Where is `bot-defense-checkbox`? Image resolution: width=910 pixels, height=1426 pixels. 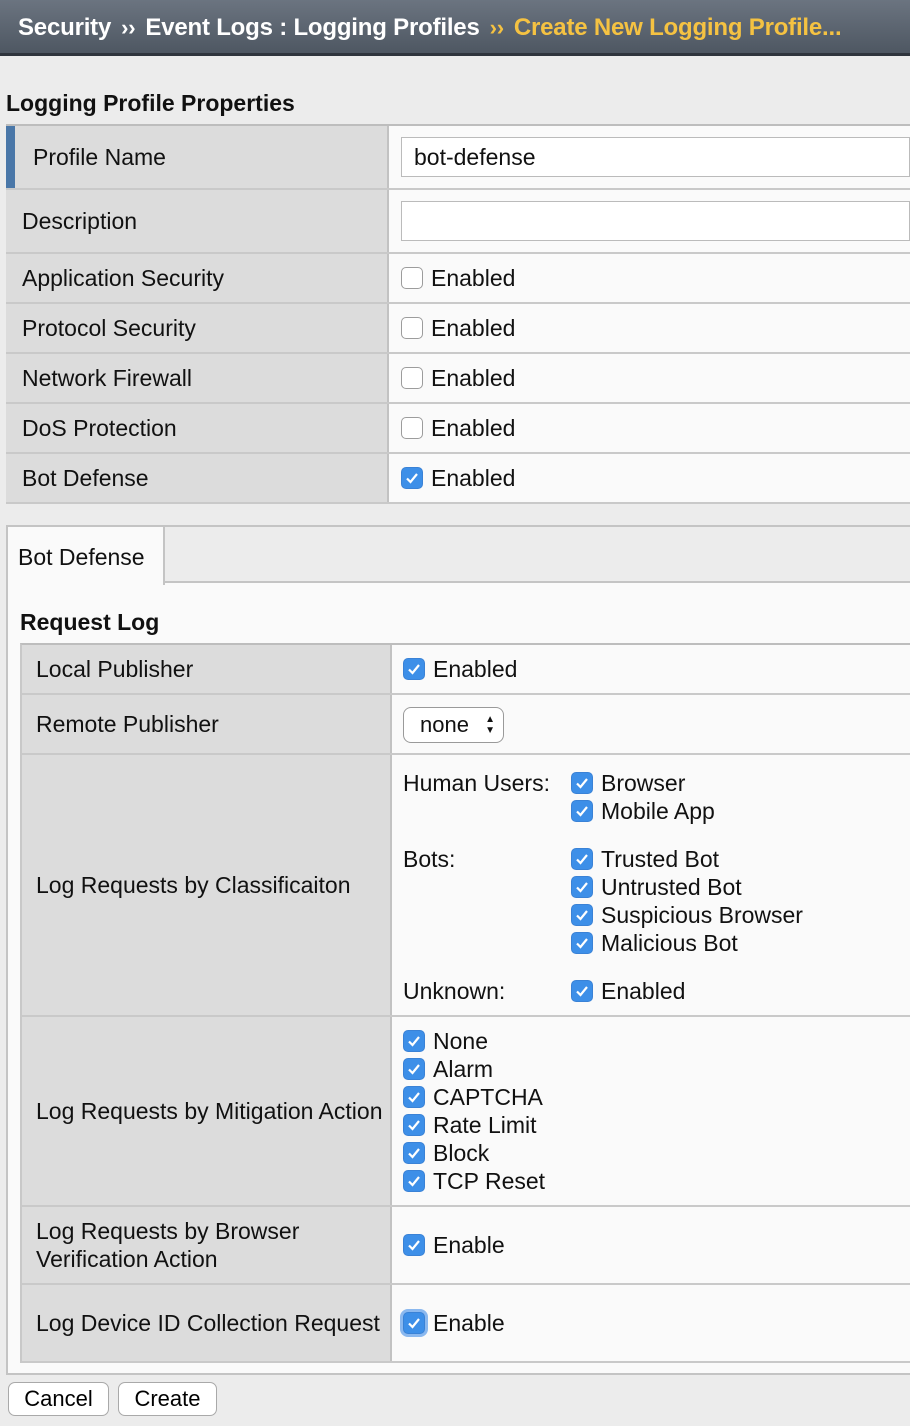
bot-defense-checkbox is located at coordinates (412, 478).